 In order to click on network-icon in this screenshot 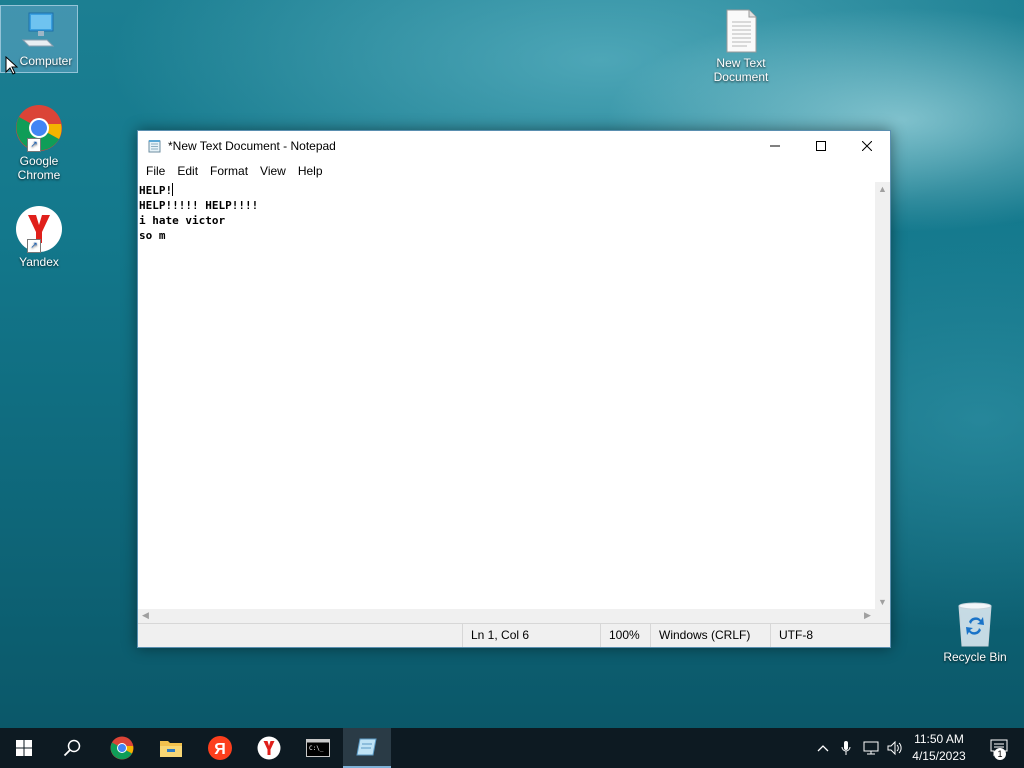, I will do `click(871, 748)`.